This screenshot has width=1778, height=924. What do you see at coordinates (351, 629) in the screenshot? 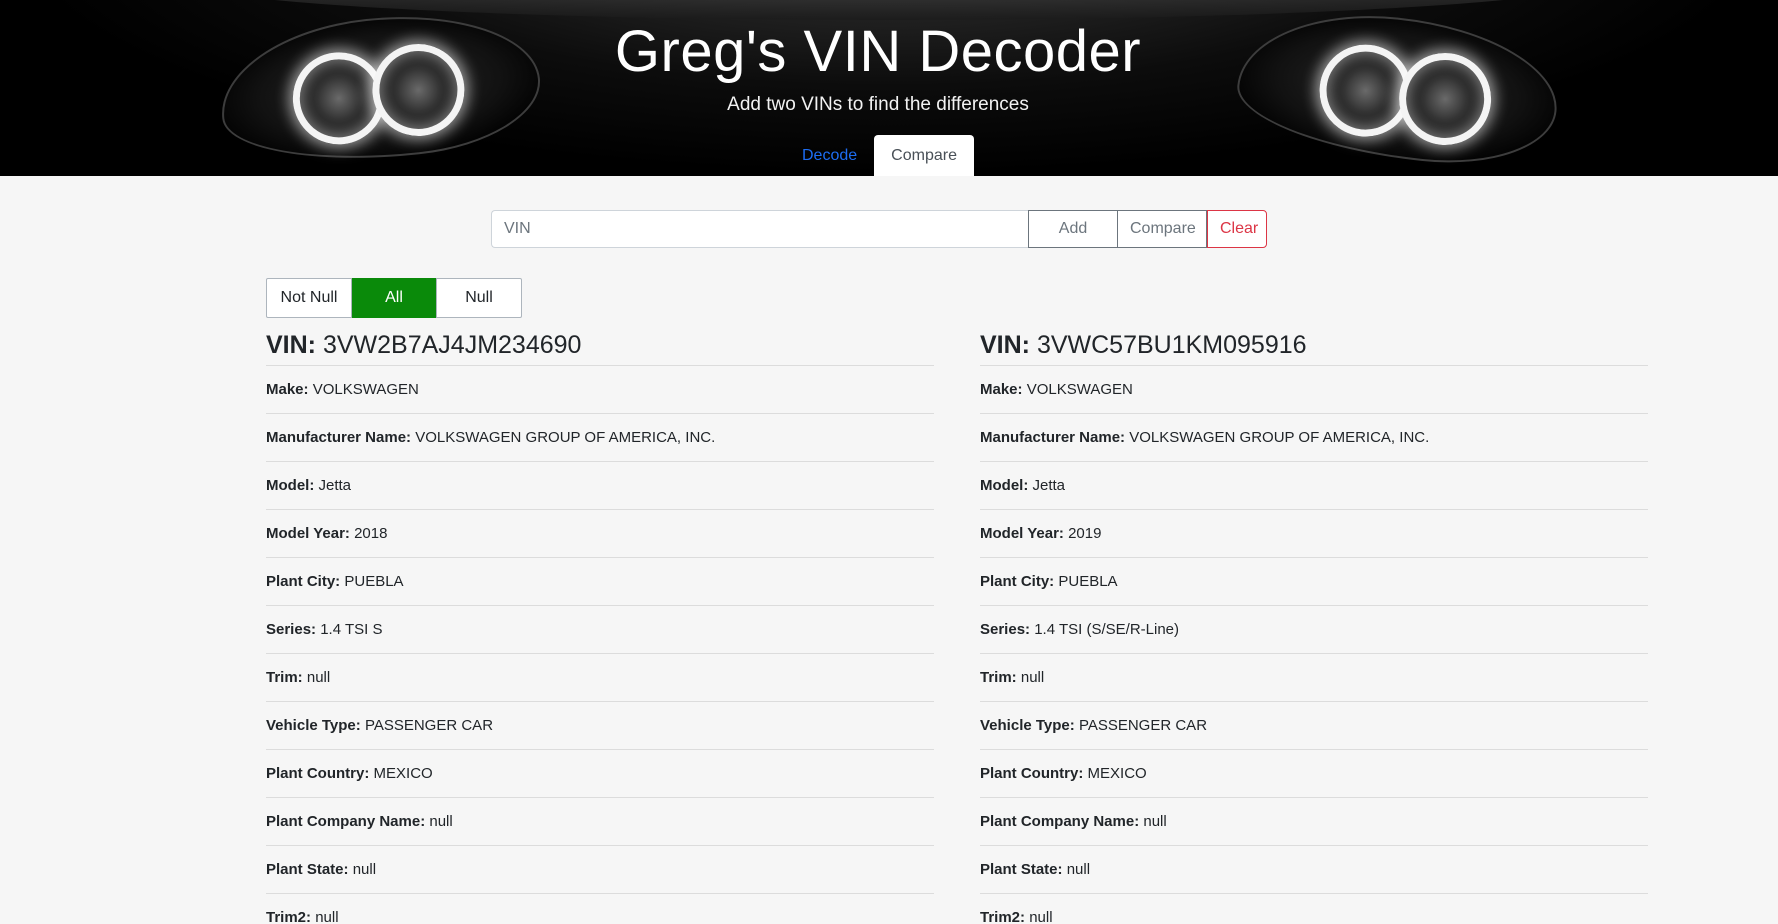
I see `field-value: 1.4 TSI S` at bounding box center [351, 629].